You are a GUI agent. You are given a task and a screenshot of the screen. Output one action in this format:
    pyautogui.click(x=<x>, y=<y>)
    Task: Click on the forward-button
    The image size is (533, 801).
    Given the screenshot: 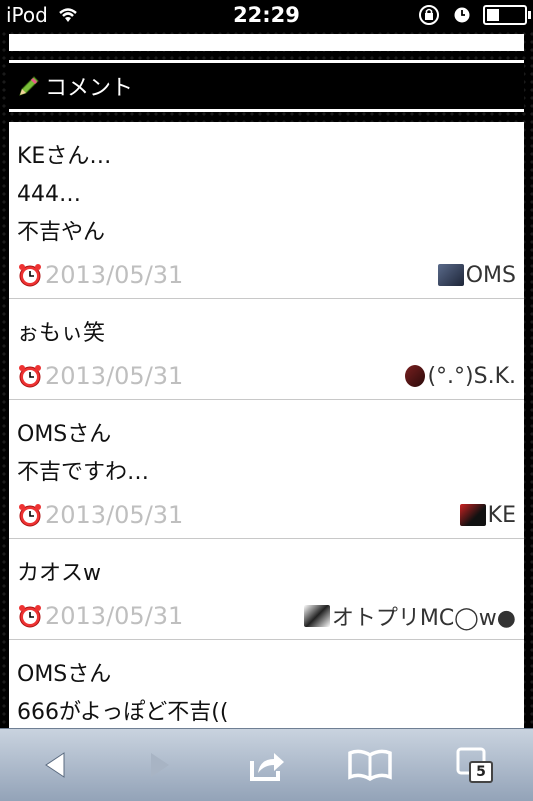 What is the action you would take?
    pyautogui.click(x=160, y=765)
    